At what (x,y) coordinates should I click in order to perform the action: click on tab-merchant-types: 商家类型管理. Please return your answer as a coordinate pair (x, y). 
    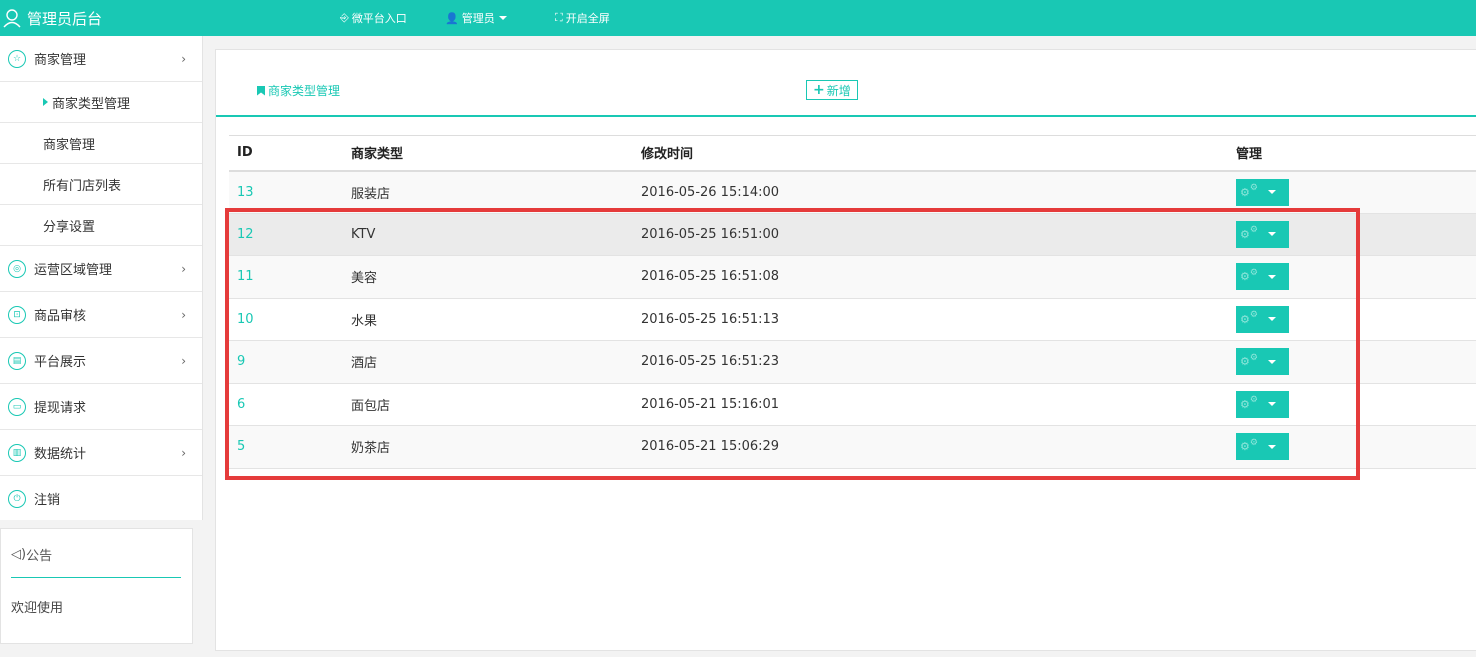
    Looking at the image, I should click on (298, 90).